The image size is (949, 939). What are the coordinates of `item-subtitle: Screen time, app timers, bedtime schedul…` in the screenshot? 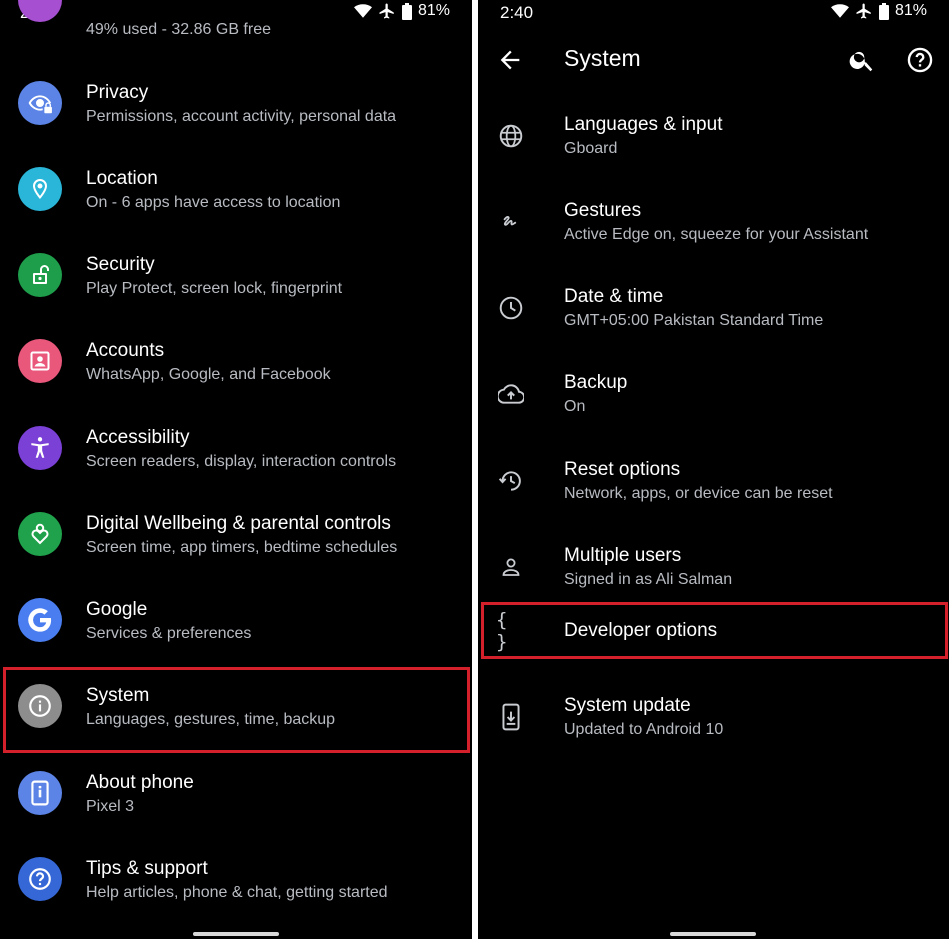 It's located at (242, 547).